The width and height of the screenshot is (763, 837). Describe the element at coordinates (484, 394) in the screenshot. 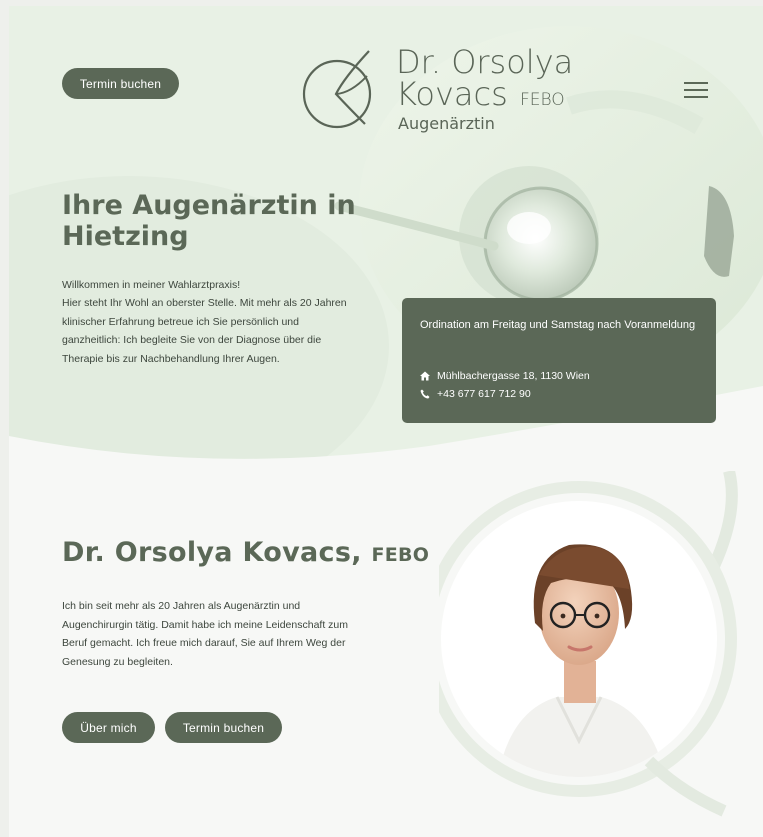

I see `phone-number: +43 677 617 712 90` at that location.